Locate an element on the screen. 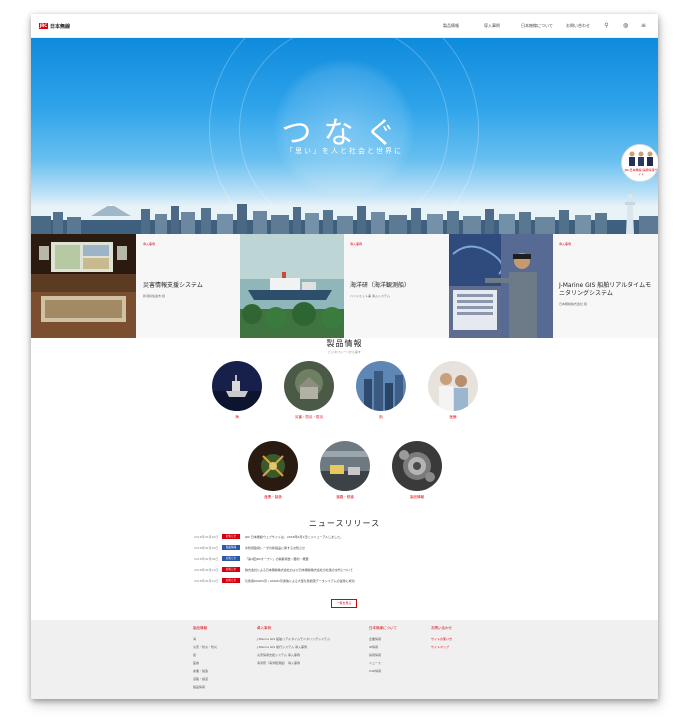 Image resolution: width=690 pixels, height=725 pixels. news-date: 2018年09月06日 is located at coordinates (206, 559).